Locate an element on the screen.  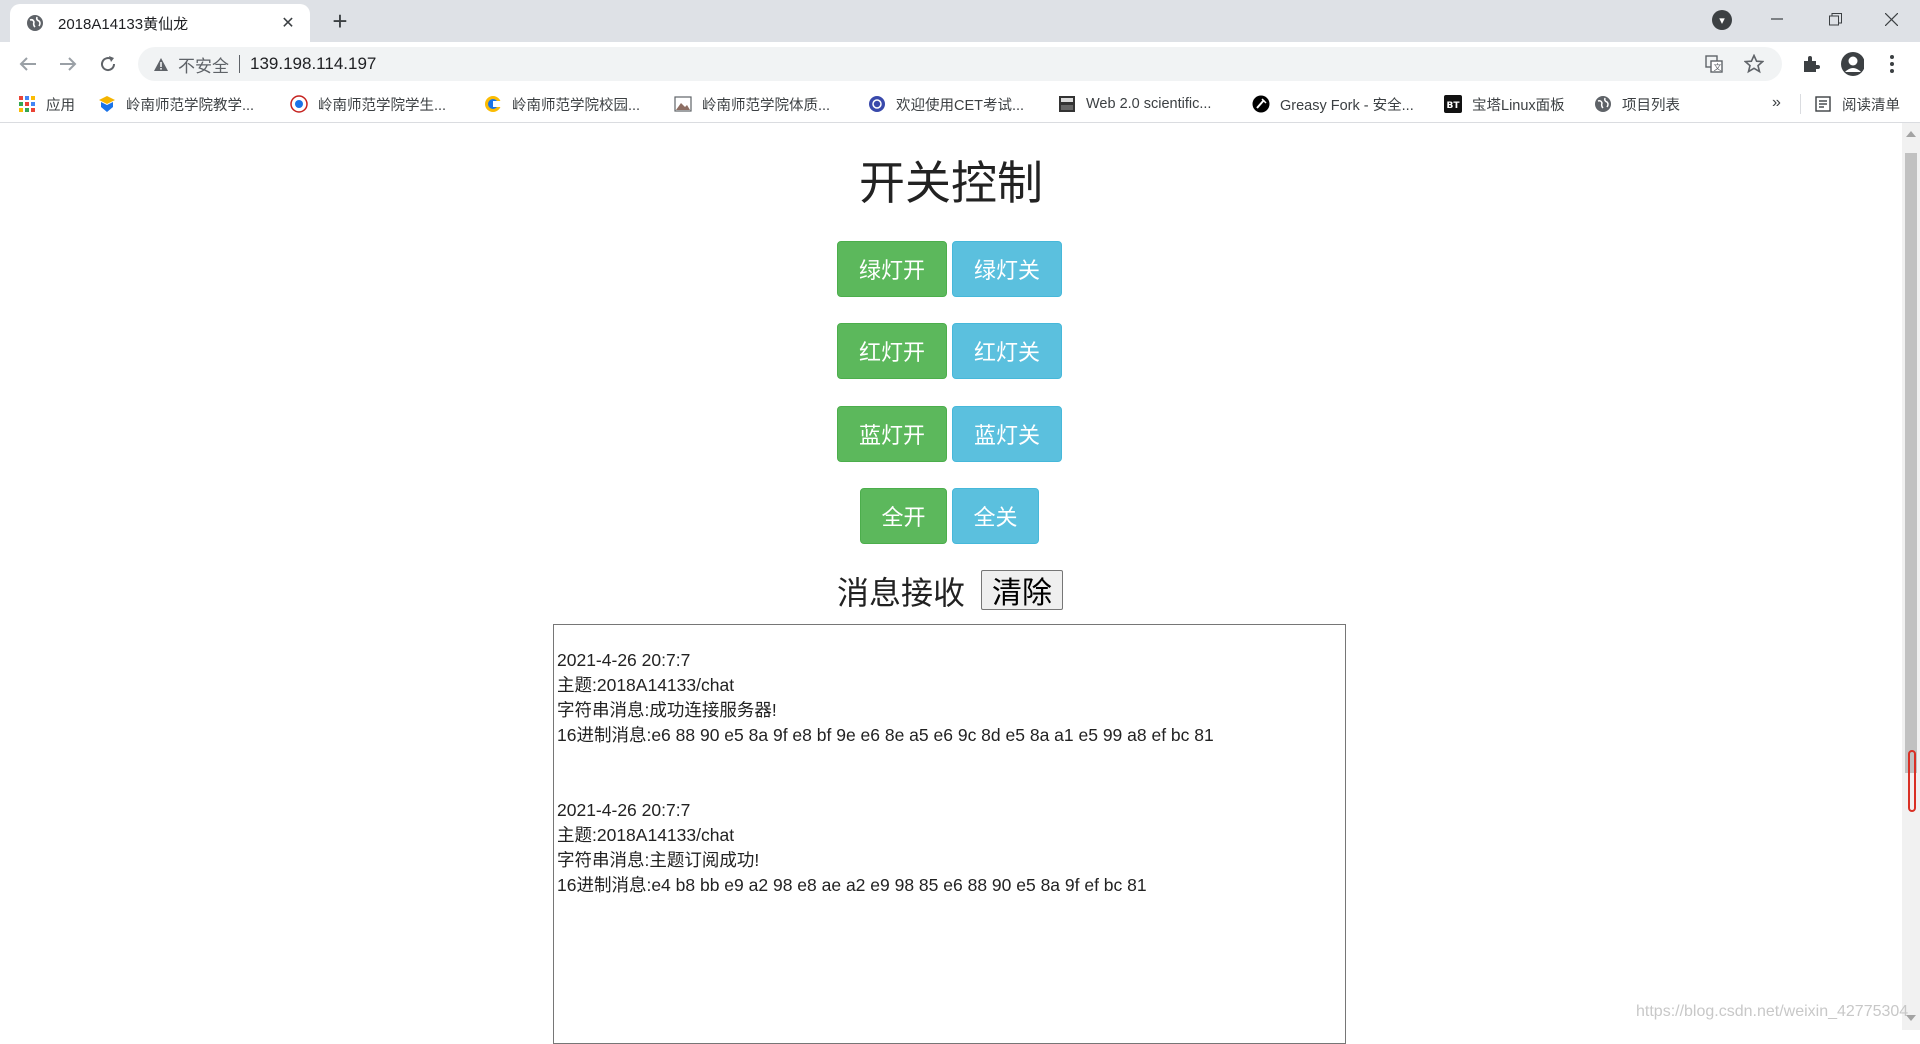
bookmark-item: 项目列表 is located at coordinates (1637, 104).